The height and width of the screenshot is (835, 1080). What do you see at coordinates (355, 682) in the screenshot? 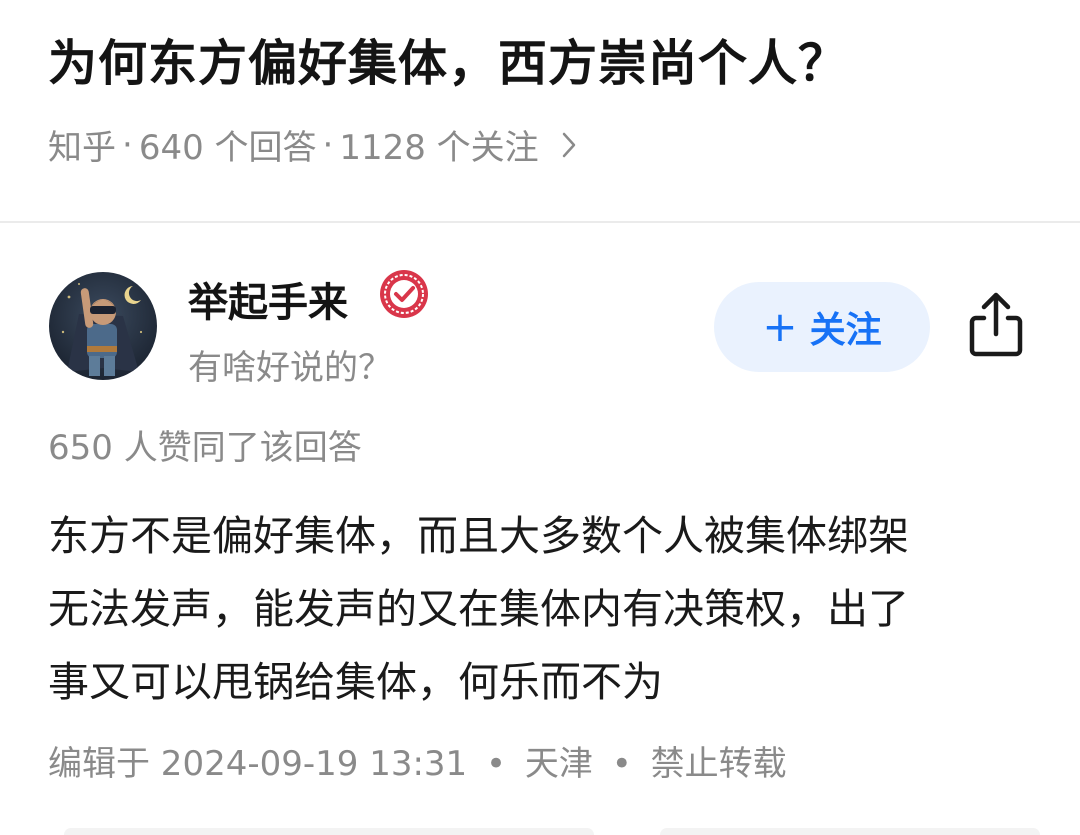
I see `answer-line: 事又可以甩锅给集体，何乐而不为` at bounding box center [355, 682].